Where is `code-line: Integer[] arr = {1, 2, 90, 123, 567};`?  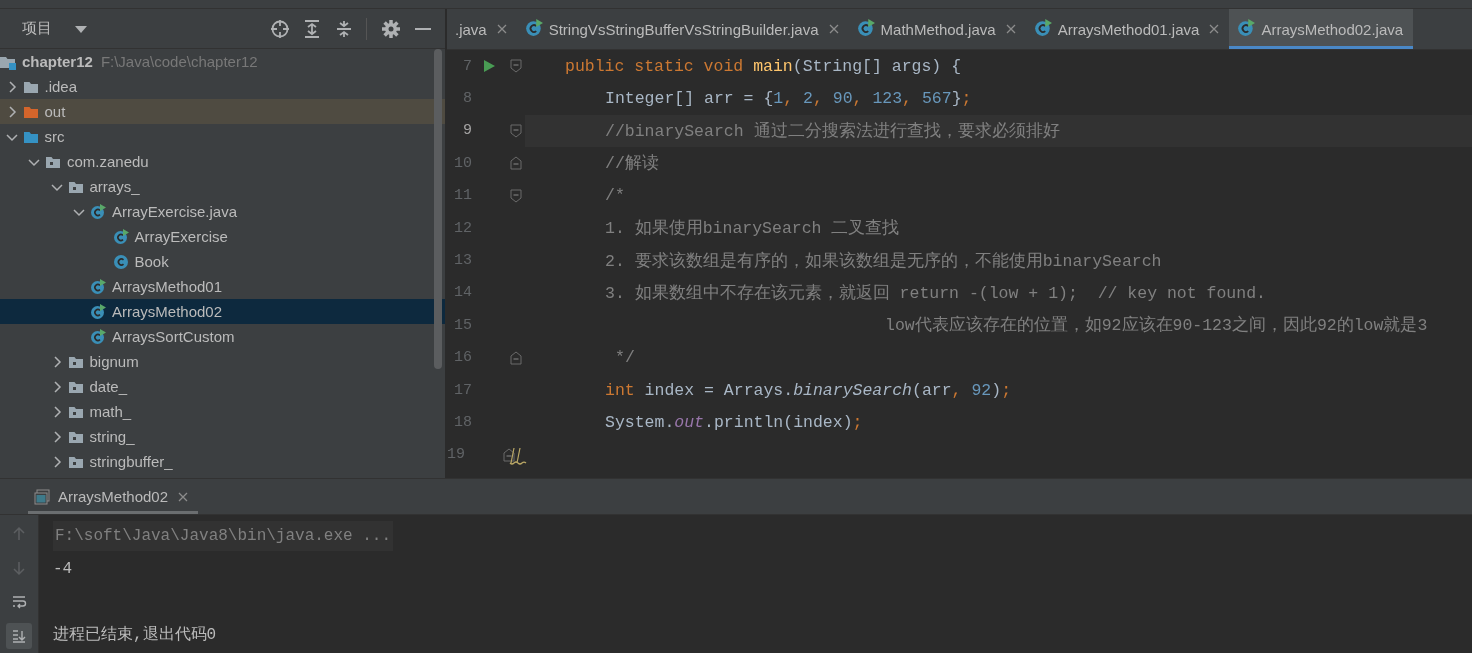 code-line: Integer[] arr = {1, 2, 90, 123, 567}; is located at coordinates (788, 99).